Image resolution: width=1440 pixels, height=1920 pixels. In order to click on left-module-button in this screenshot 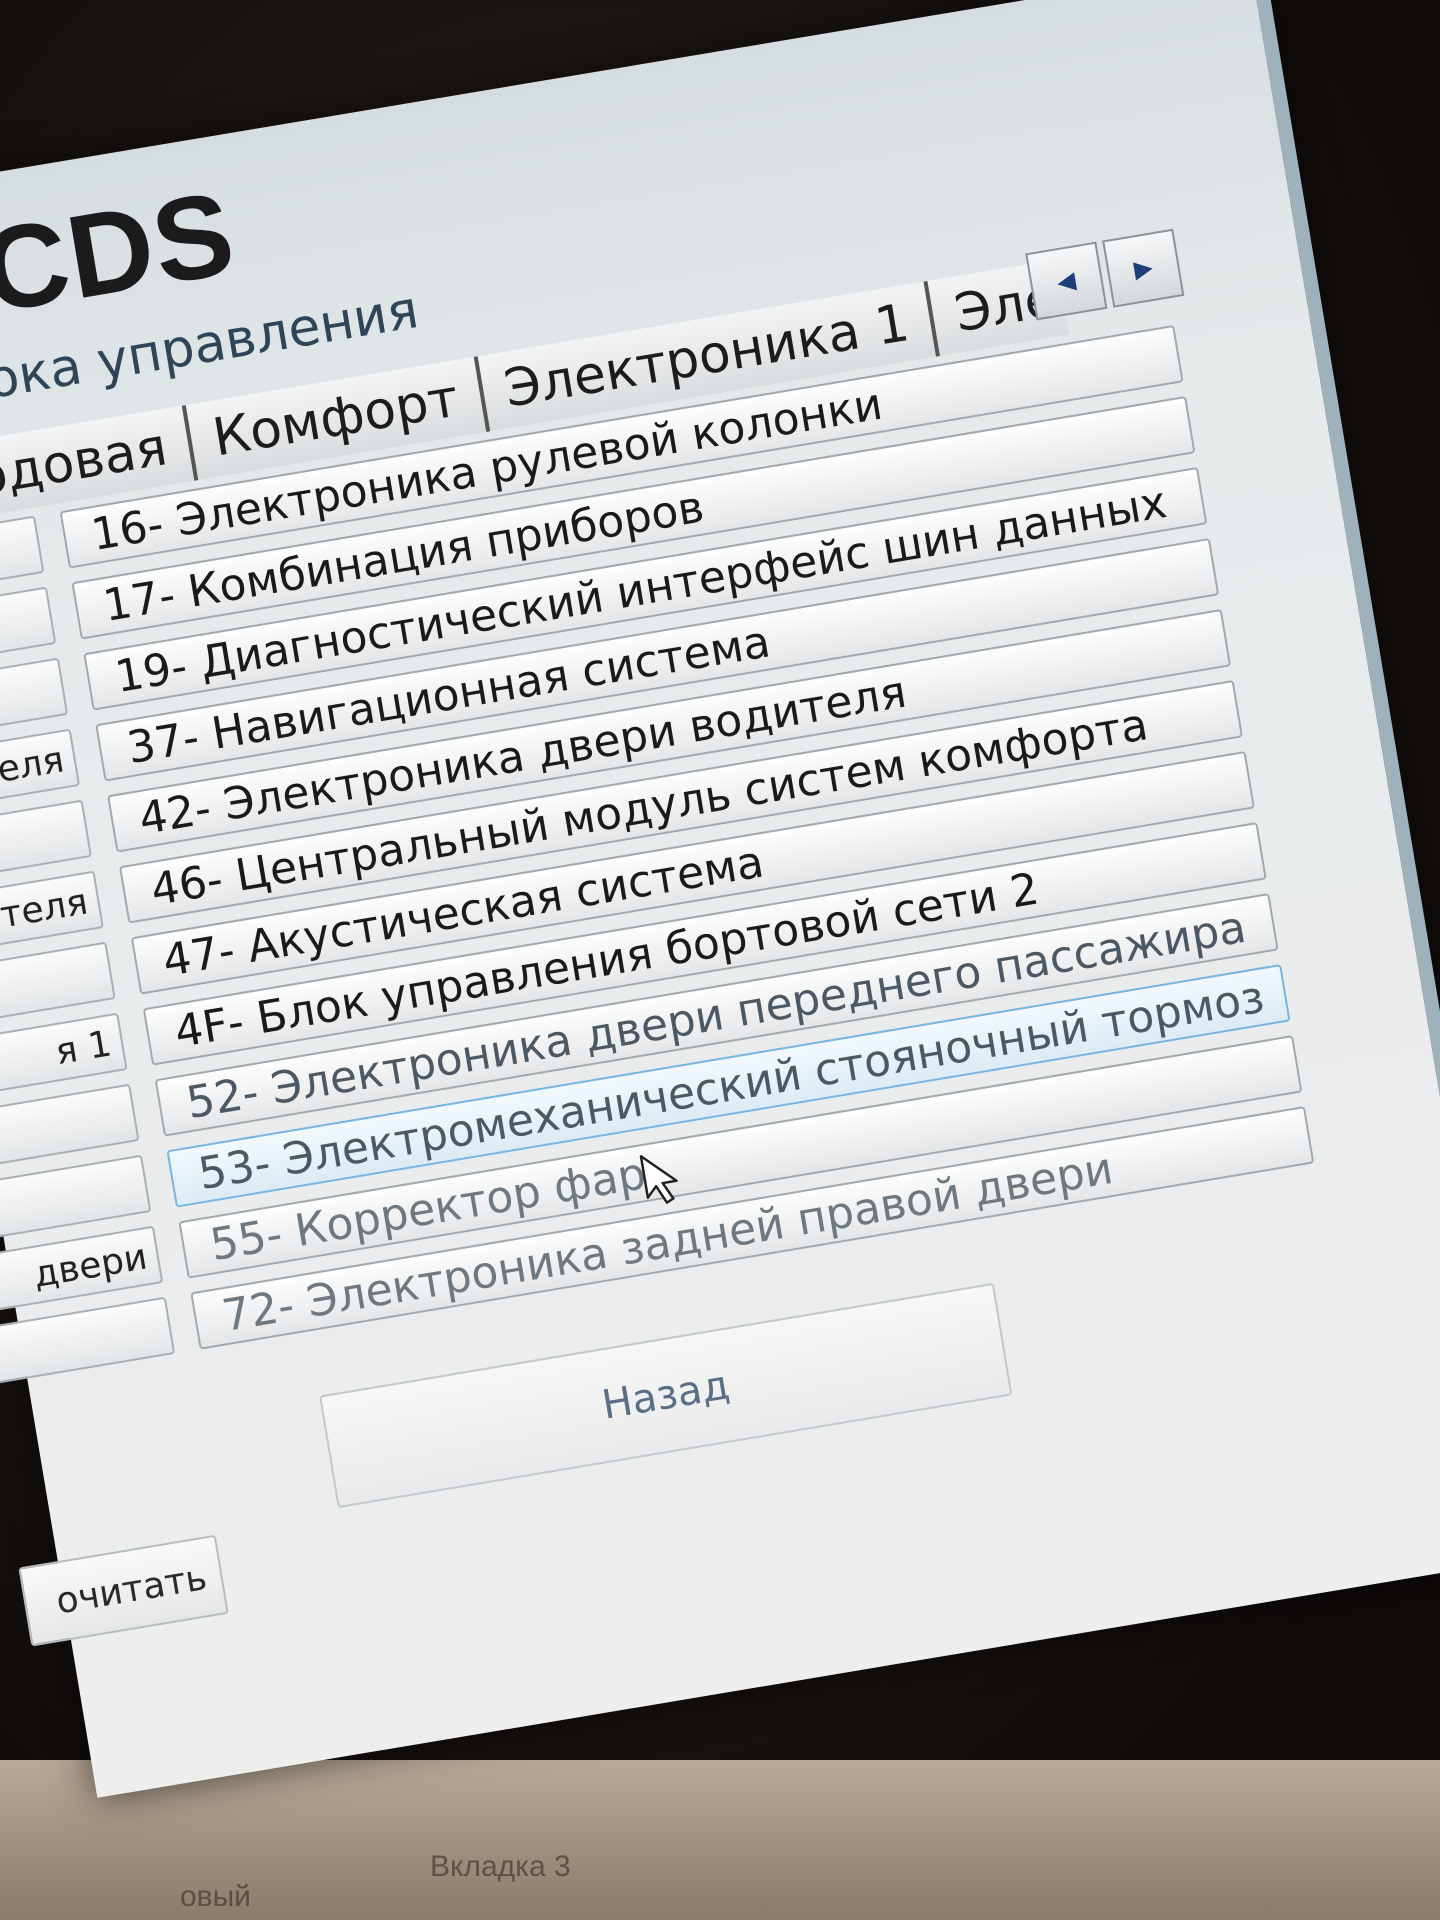, I will do `click(88, 1341)`.